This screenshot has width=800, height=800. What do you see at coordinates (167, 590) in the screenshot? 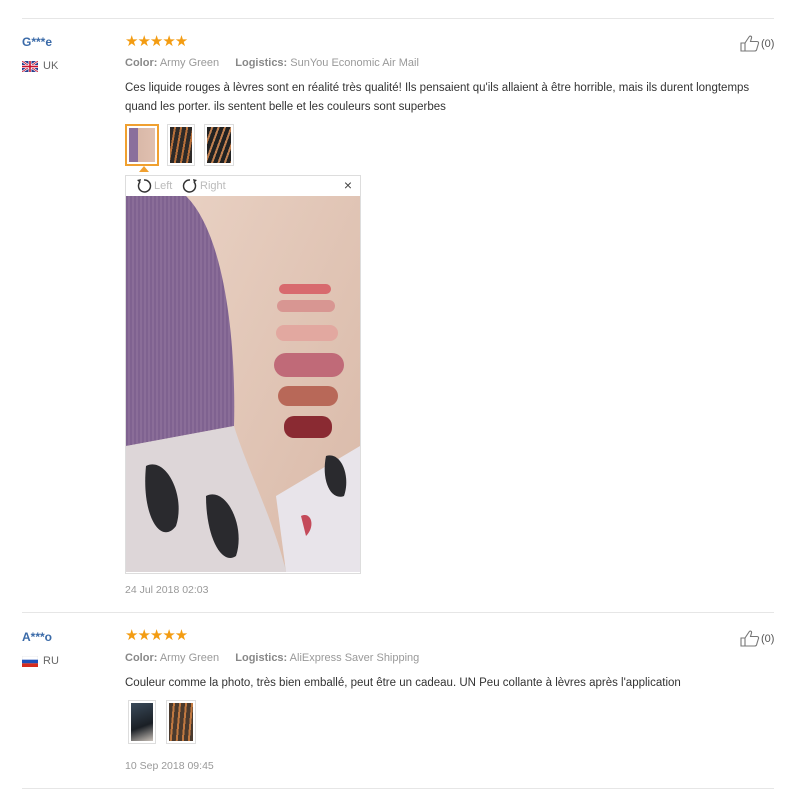
I see `review-date: 24 Jul 2018 02:03` at bounding box center [167, 590].